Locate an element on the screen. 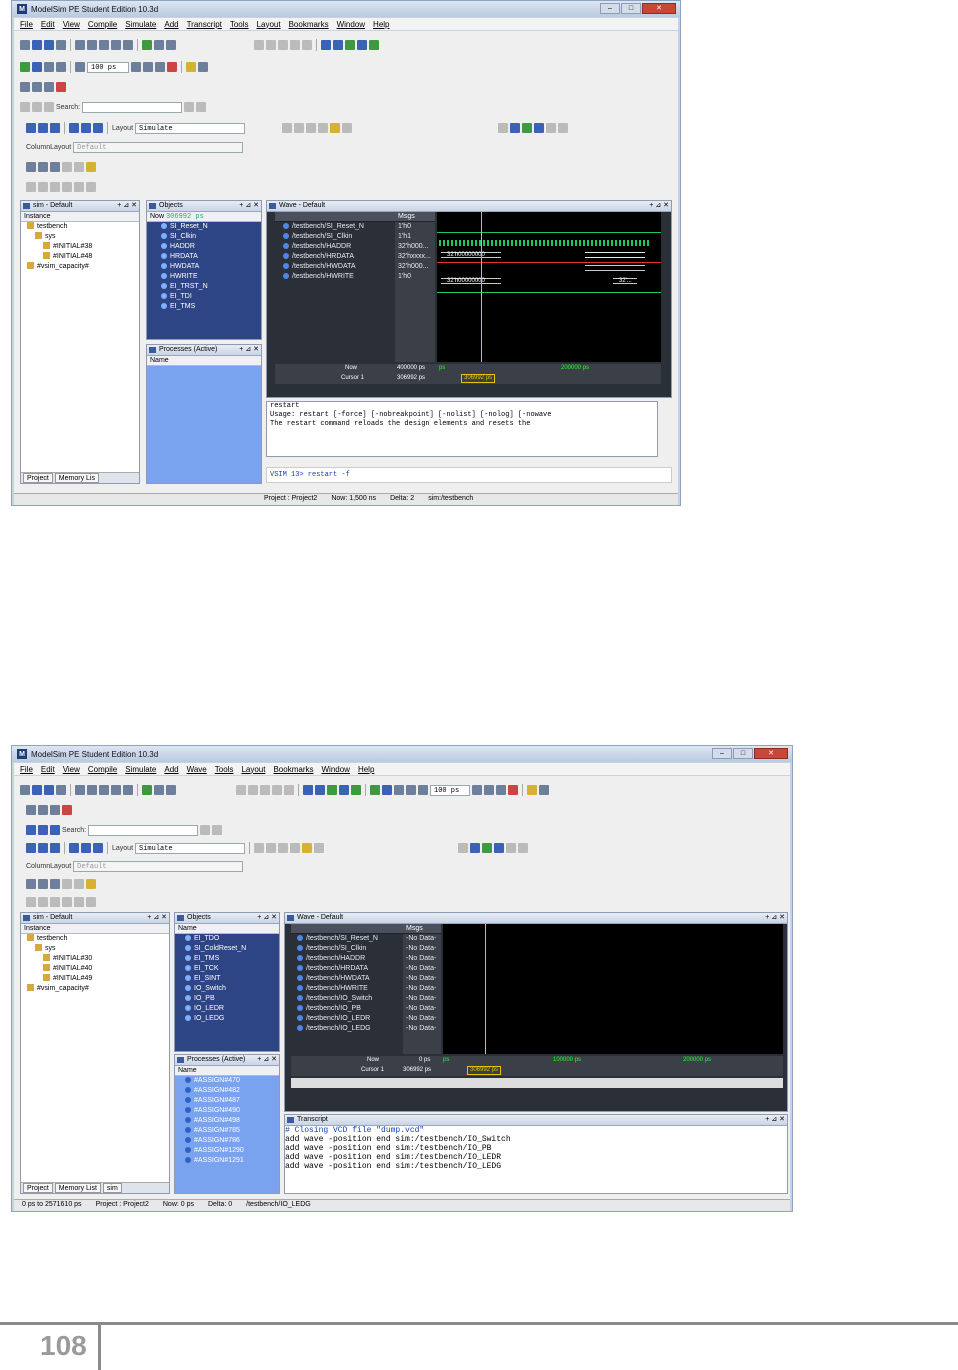 This screenshot has width=958, height=1370. marker-icon is located at coordinates (91, 884).